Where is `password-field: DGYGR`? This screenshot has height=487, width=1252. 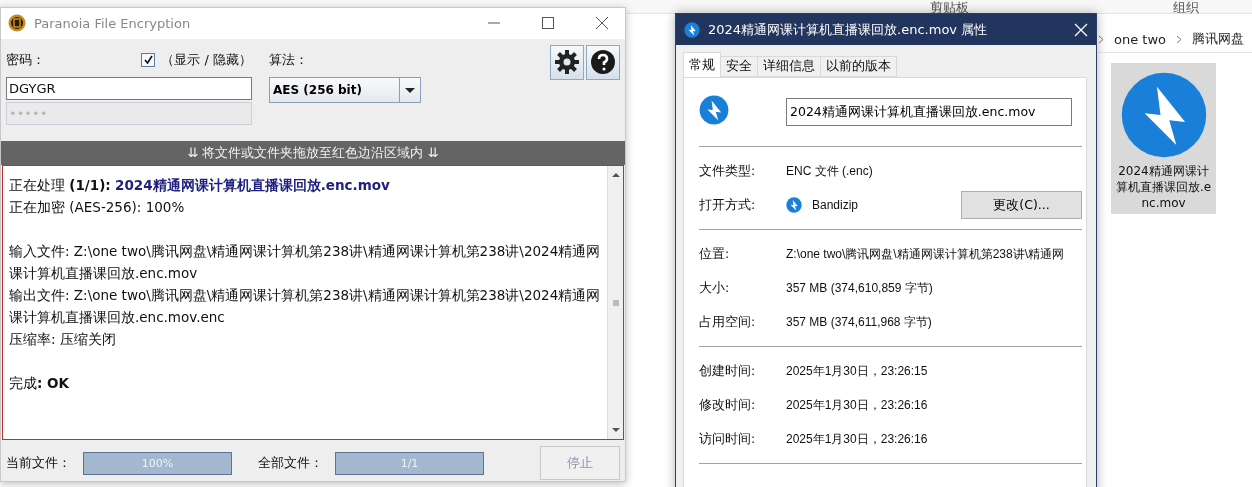 password-field: DGYGR is located at coordinates (129, 88).